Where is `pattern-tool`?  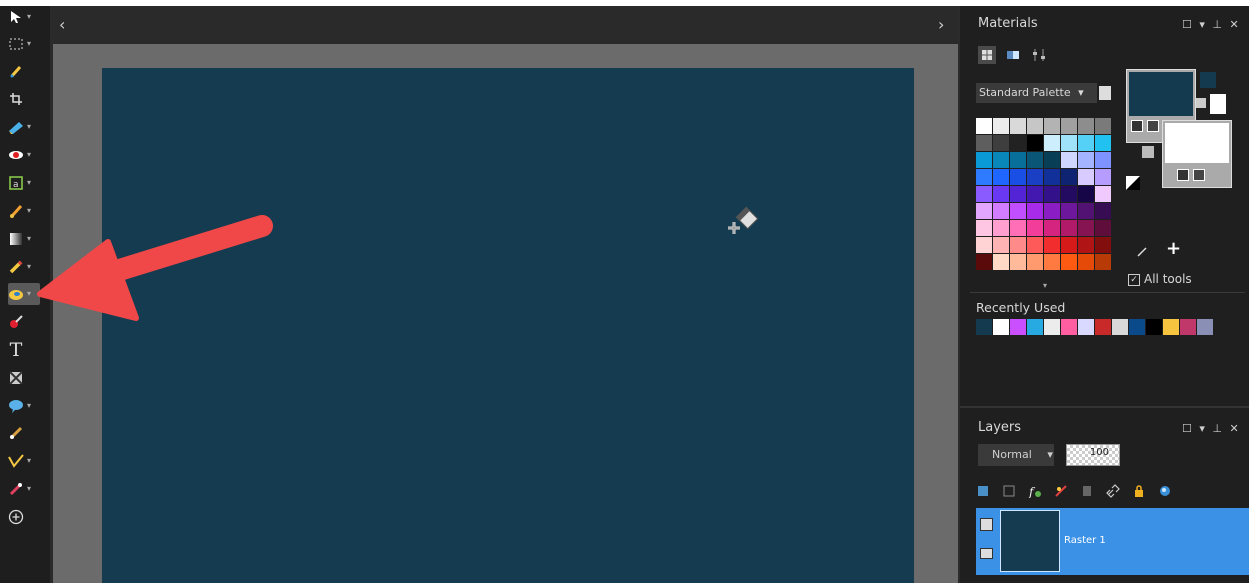 pattern-tool is located at coordinates (24, 378).